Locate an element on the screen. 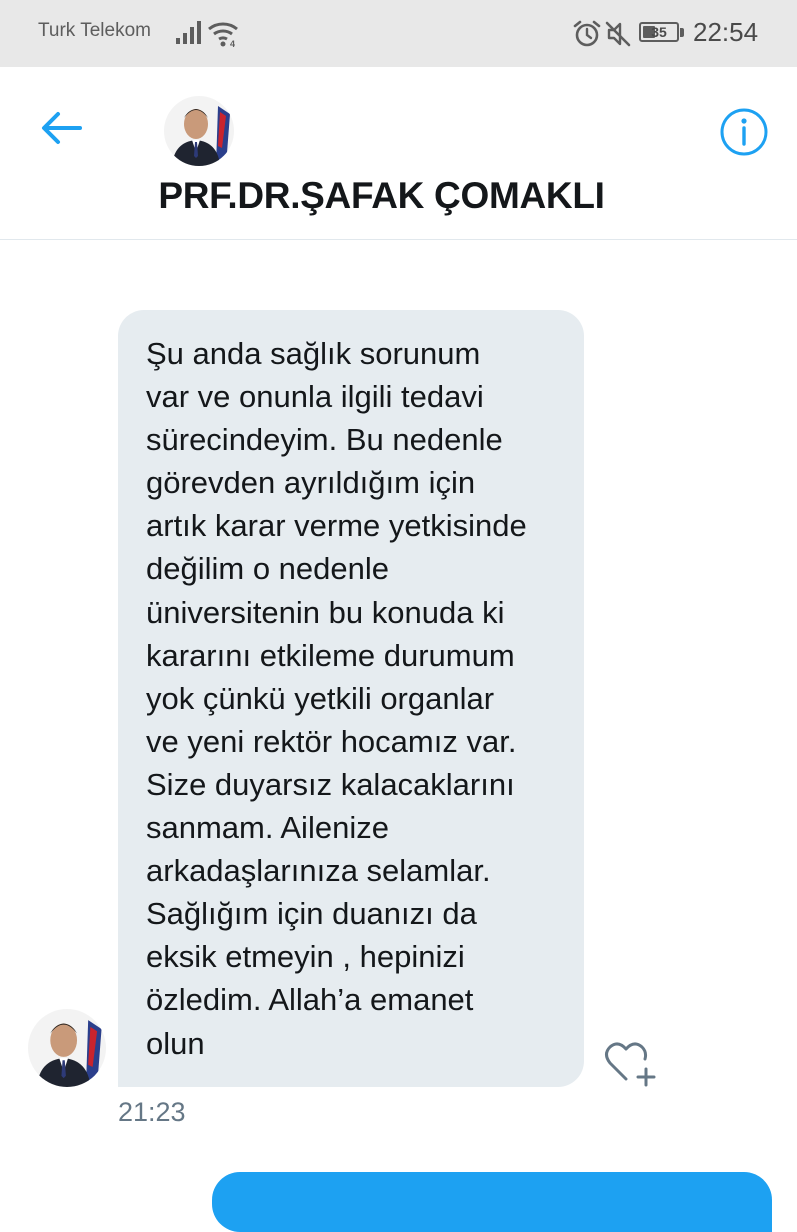  mute-icon is located at coordinates (618, 34).